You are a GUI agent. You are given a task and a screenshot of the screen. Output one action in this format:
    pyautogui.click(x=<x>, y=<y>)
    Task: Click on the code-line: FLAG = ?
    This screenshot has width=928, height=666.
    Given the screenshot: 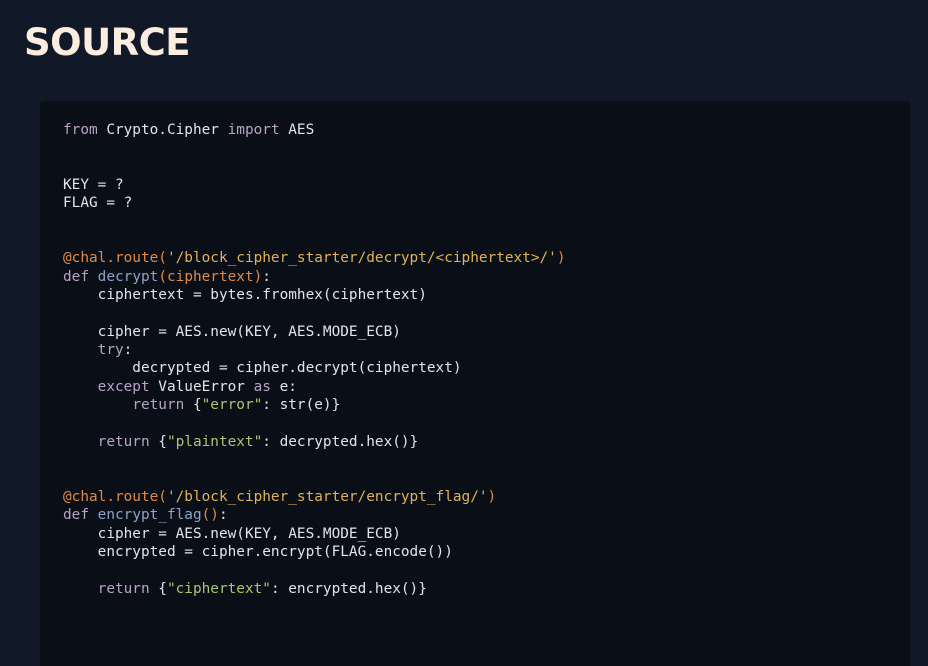 What is the action you would take?
    pyautogui.click(x=314, y=203)
    